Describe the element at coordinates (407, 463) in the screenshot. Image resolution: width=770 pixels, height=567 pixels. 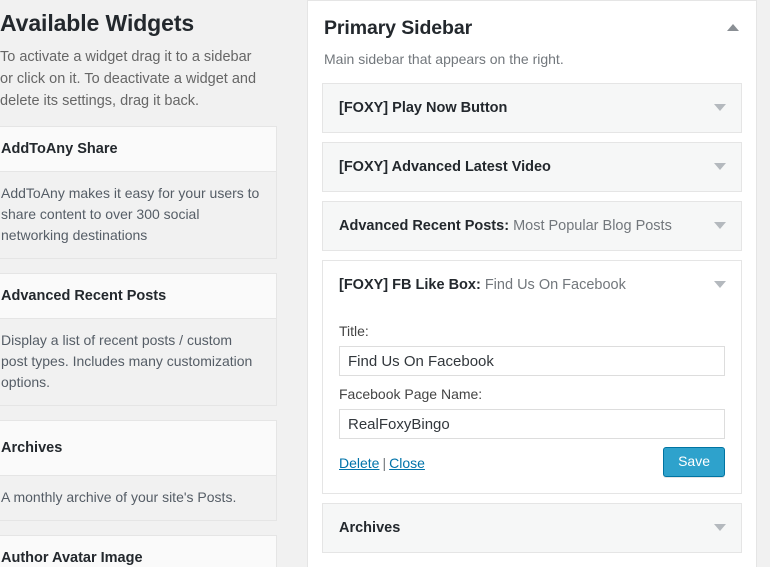
I see `close-link: Close` at that location.